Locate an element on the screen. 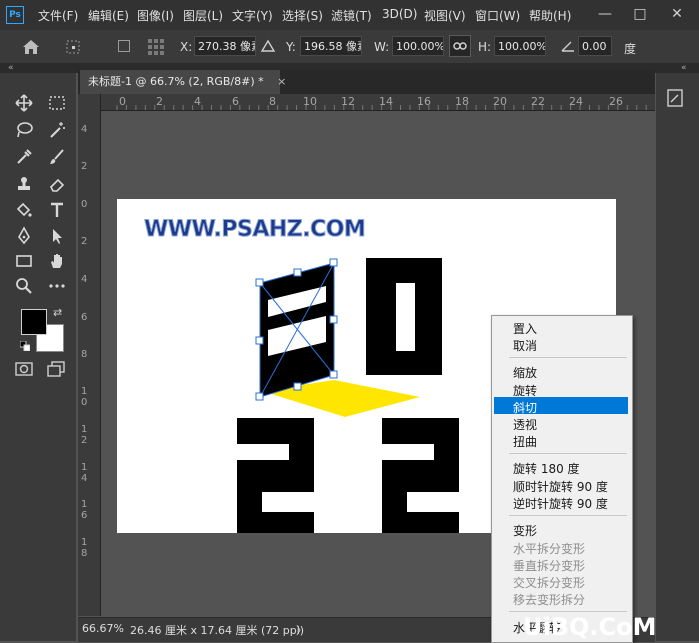  x-input: 270.38 像素 is located at coordinates (225, 46).